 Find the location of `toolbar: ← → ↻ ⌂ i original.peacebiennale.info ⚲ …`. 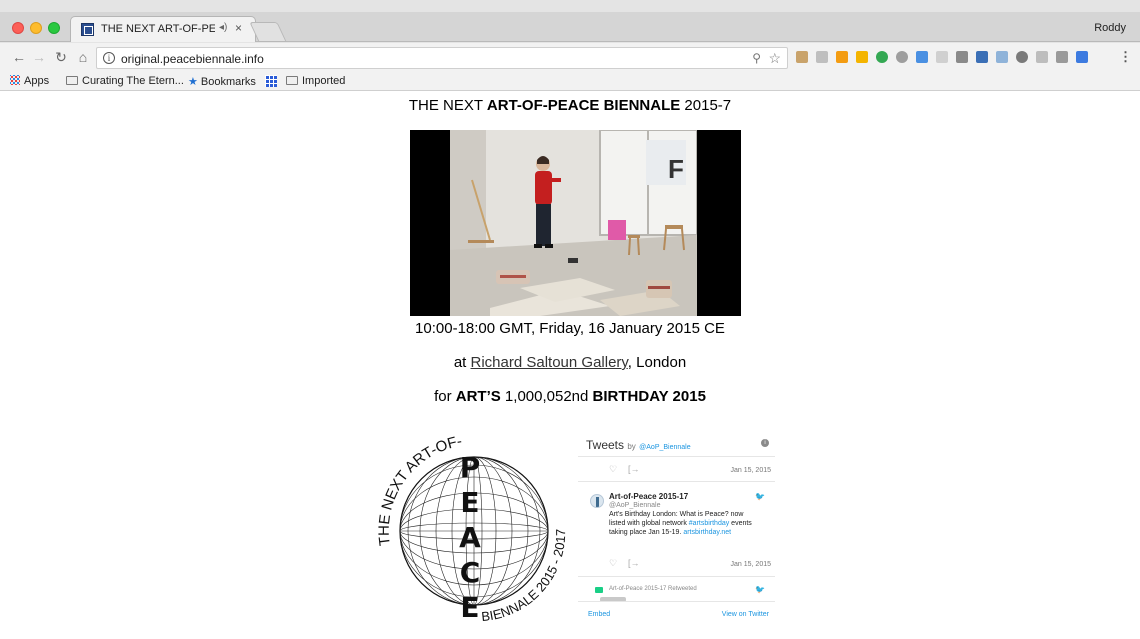

toolbar: ← → ↻ ⌂ i original.peacebiennale.info ⚲ … is located at coordinates (570, 58).